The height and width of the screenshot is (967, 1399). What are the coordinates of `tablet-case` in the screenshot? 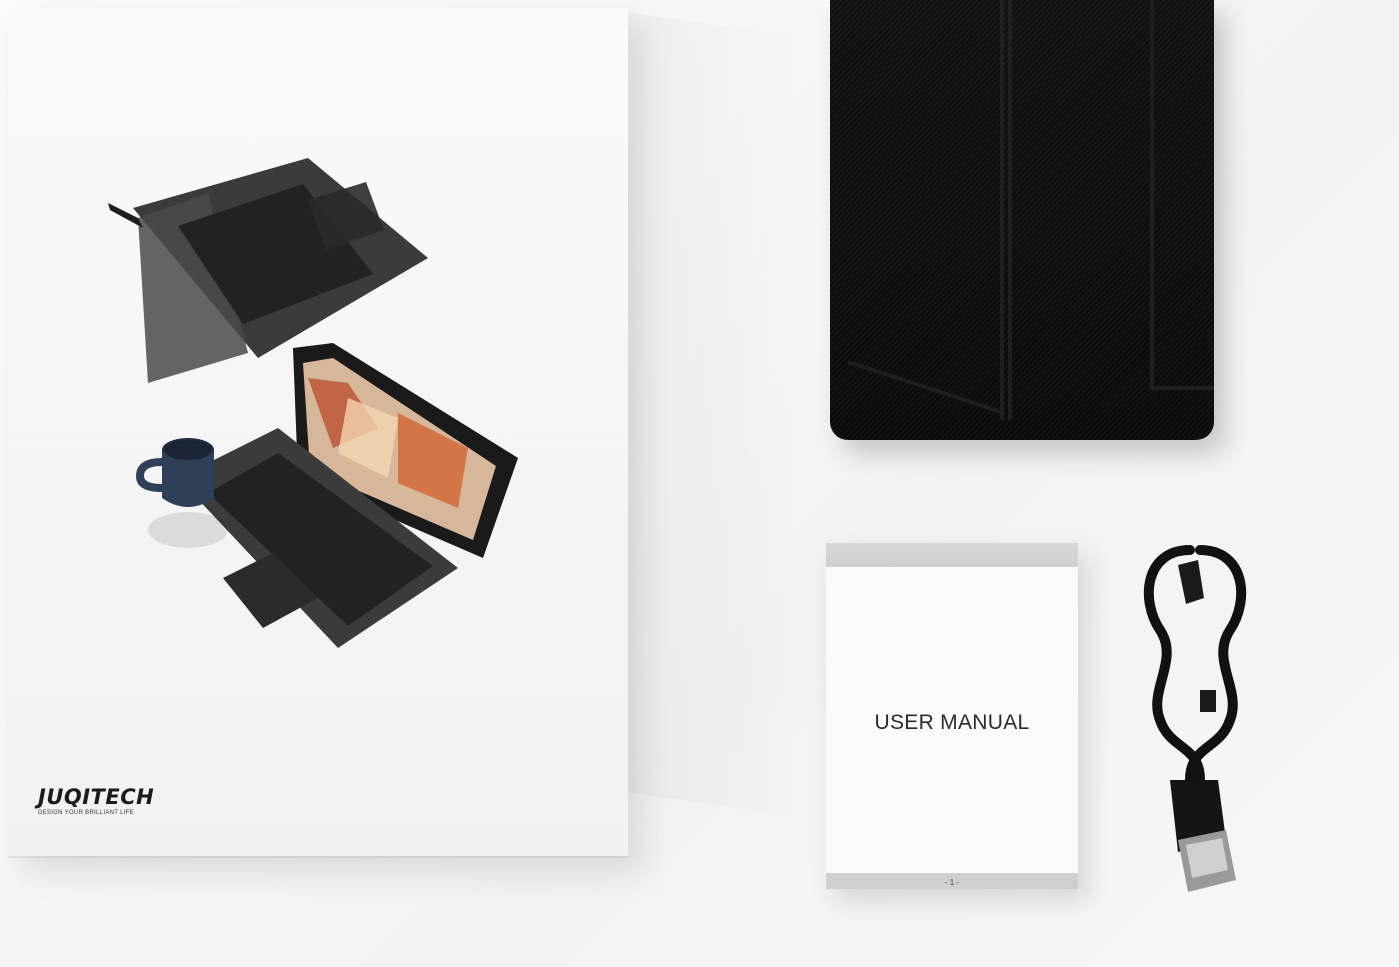 It's located at (1022, 220).